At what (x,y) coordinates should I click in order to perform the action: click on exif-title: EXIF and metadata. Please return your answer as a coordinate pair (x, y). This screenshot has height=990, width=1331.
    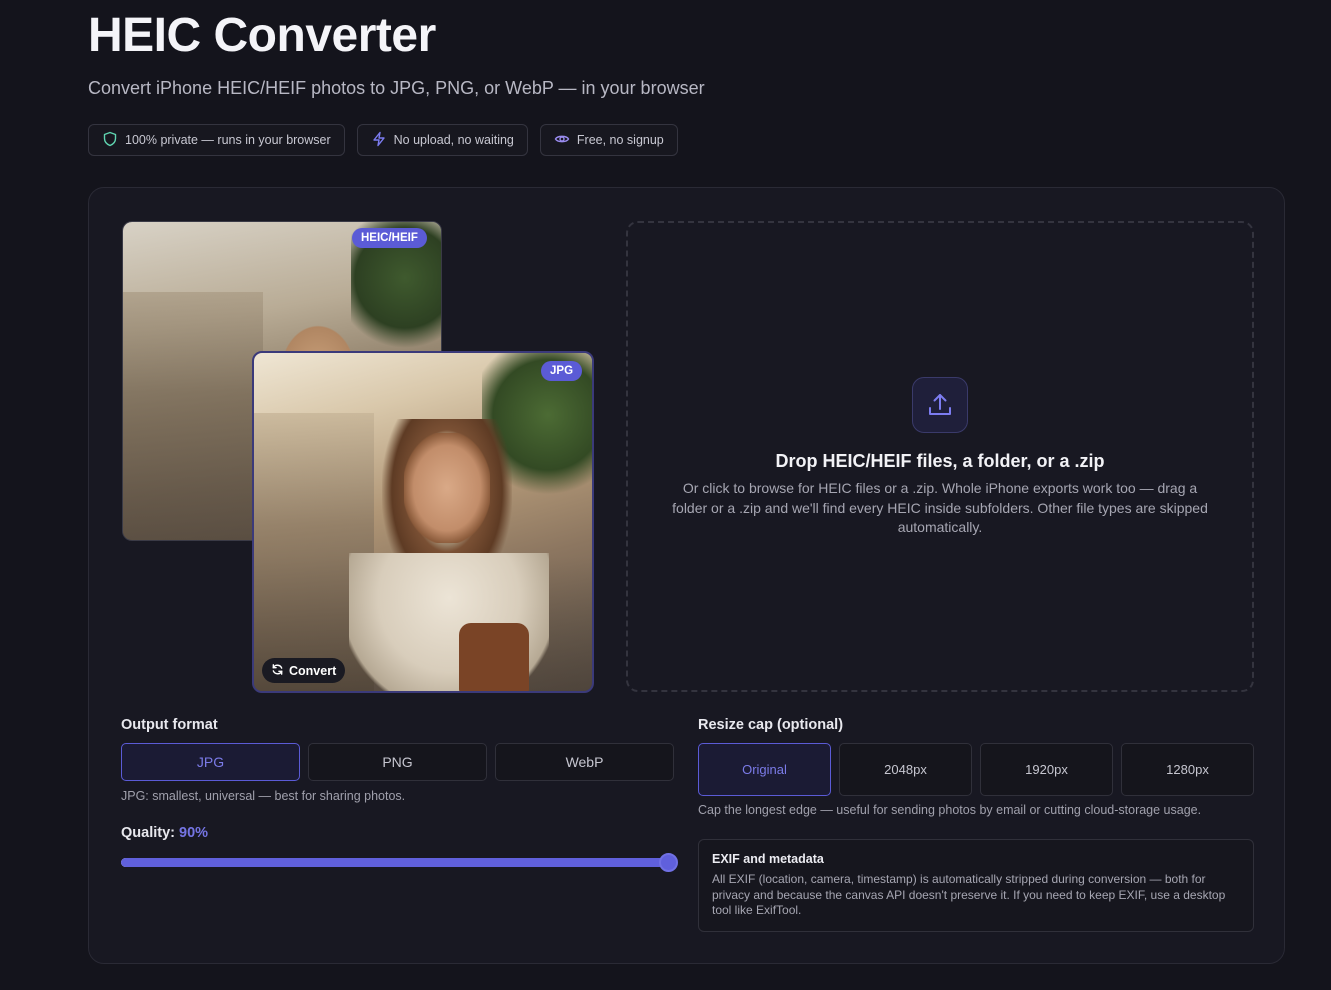
    Looking at the image, I should click on (768, 859).